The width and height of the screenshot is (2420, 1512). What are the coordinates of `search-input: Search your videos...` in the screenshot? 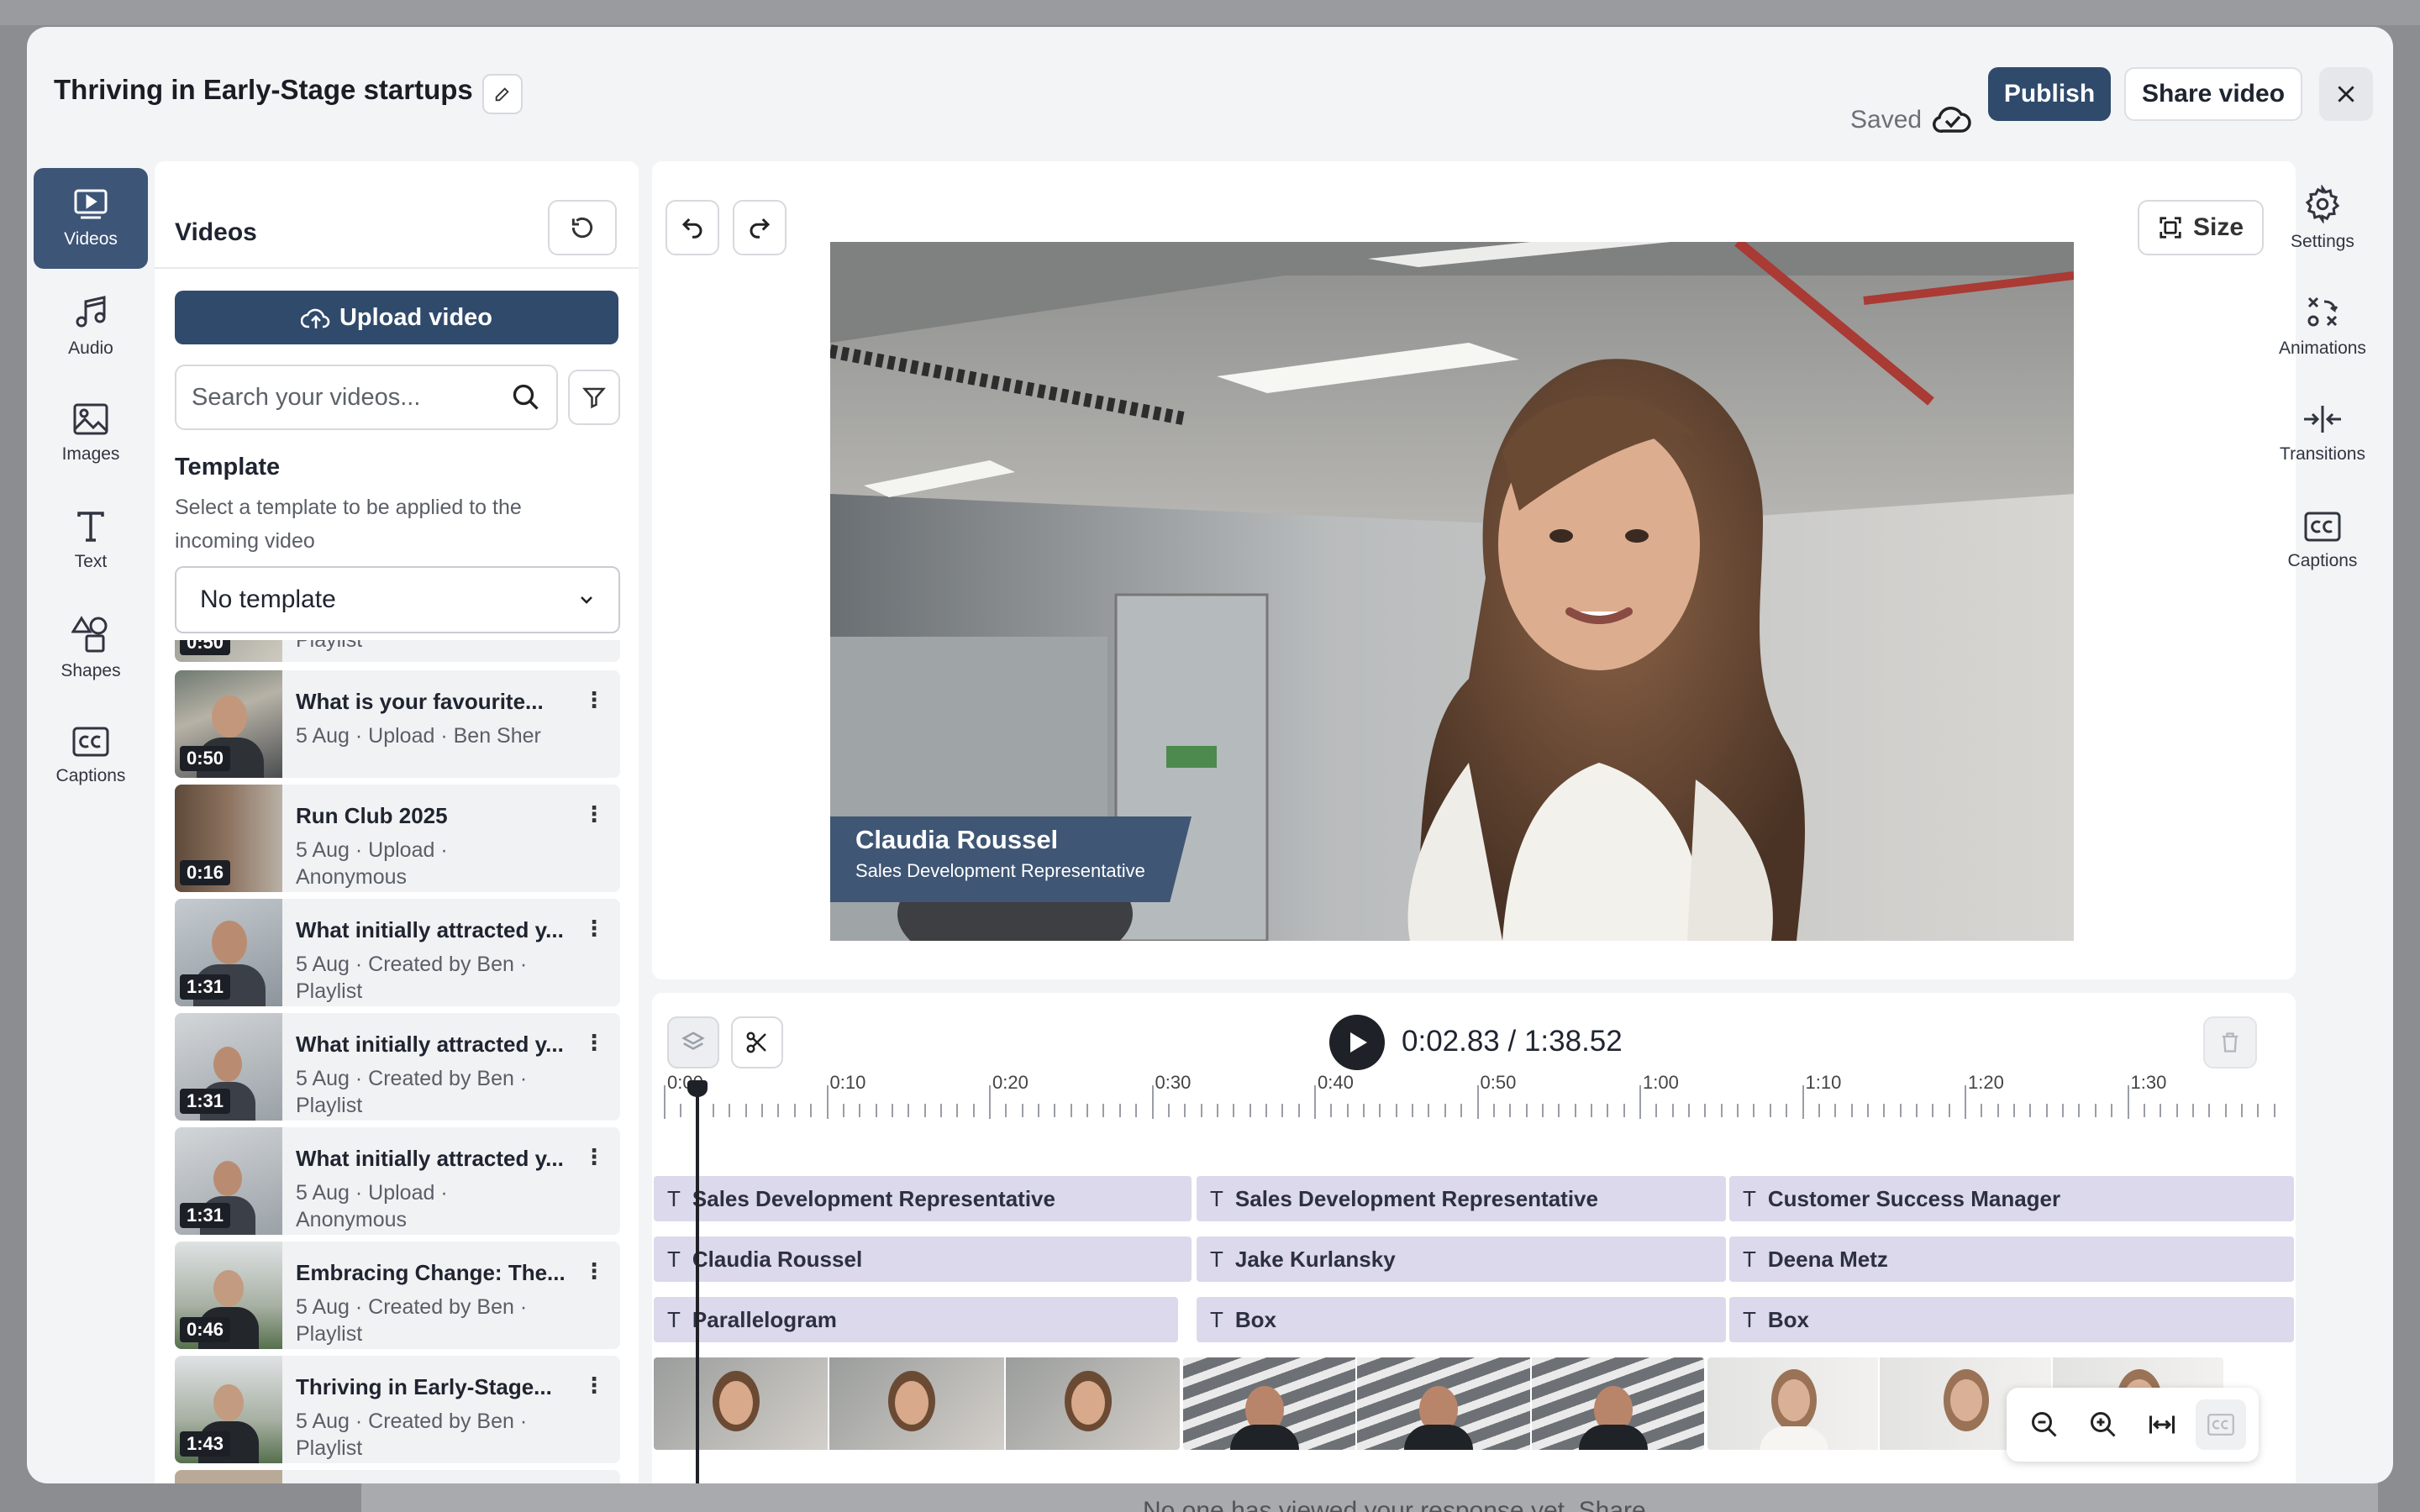 It's located at (367, 397).